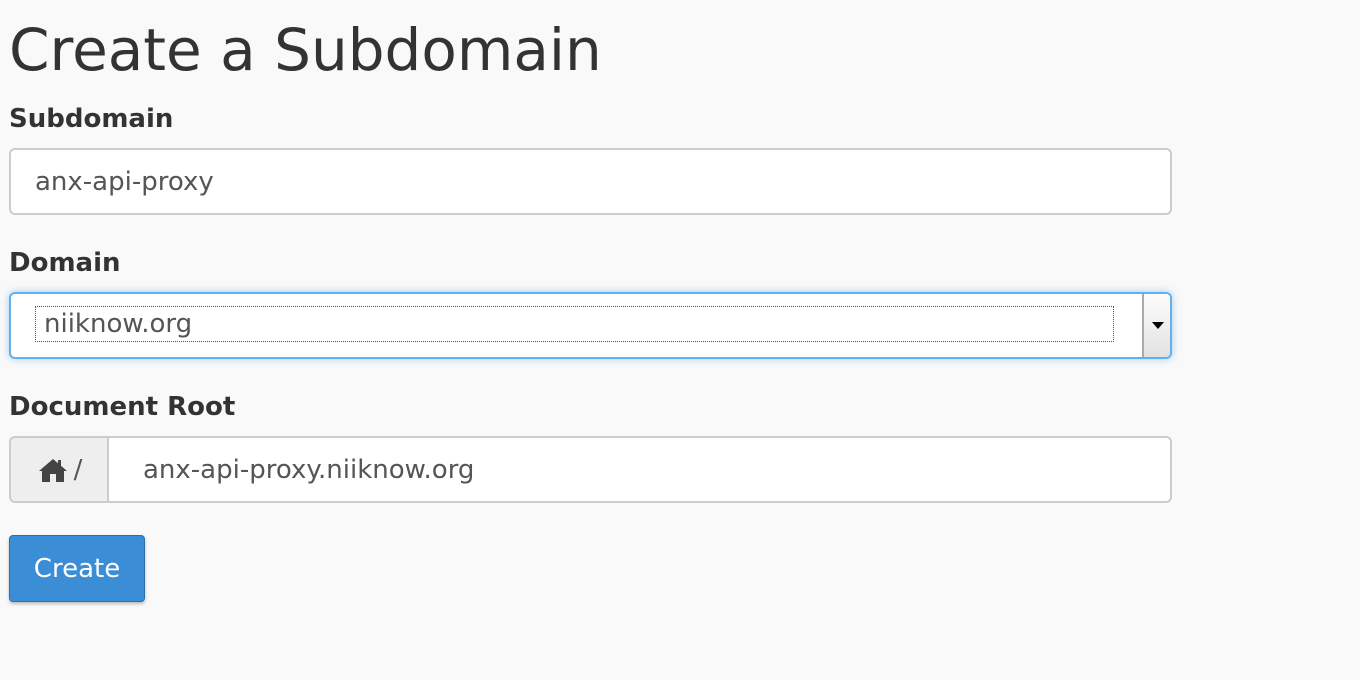 This screenshot has width=1360, height=680. What do you see at coordinates (65, 263) in the screenshot?
I see `domain-label: Domain` at bounding box center [65, 263].